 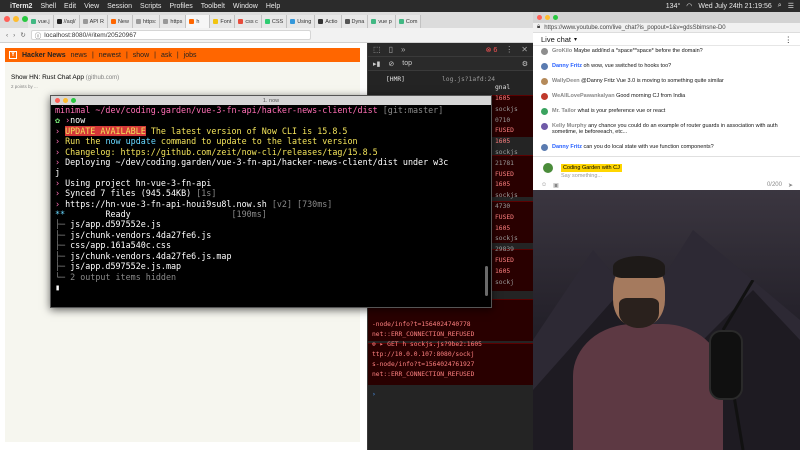 I want to click on hn-logo-icon: Y, so click(x=13, y=55).